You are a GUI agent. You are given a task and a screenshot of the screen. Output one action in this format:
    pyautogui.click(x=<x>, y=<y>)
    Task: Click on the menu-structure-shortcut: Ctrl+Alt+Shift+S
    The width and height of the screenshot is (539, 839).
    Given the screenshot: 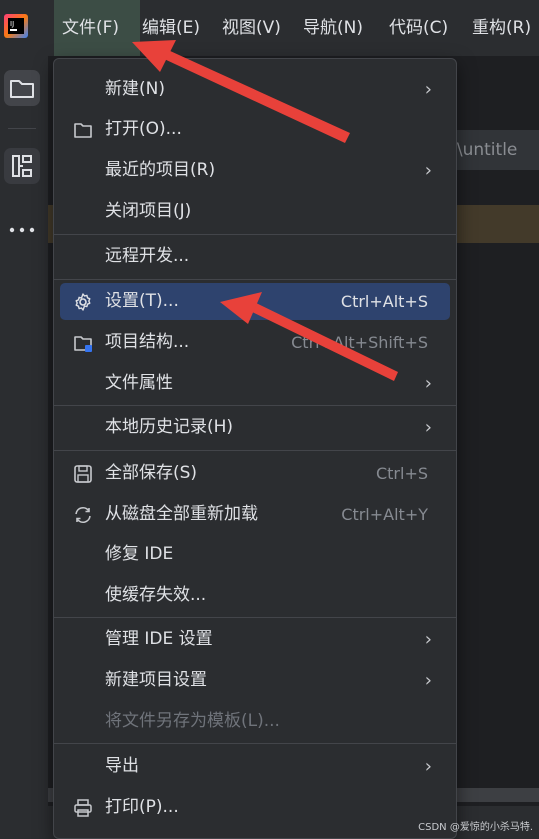 What is the action you would take?
    pyautogui.click(x=359, y=342)
    